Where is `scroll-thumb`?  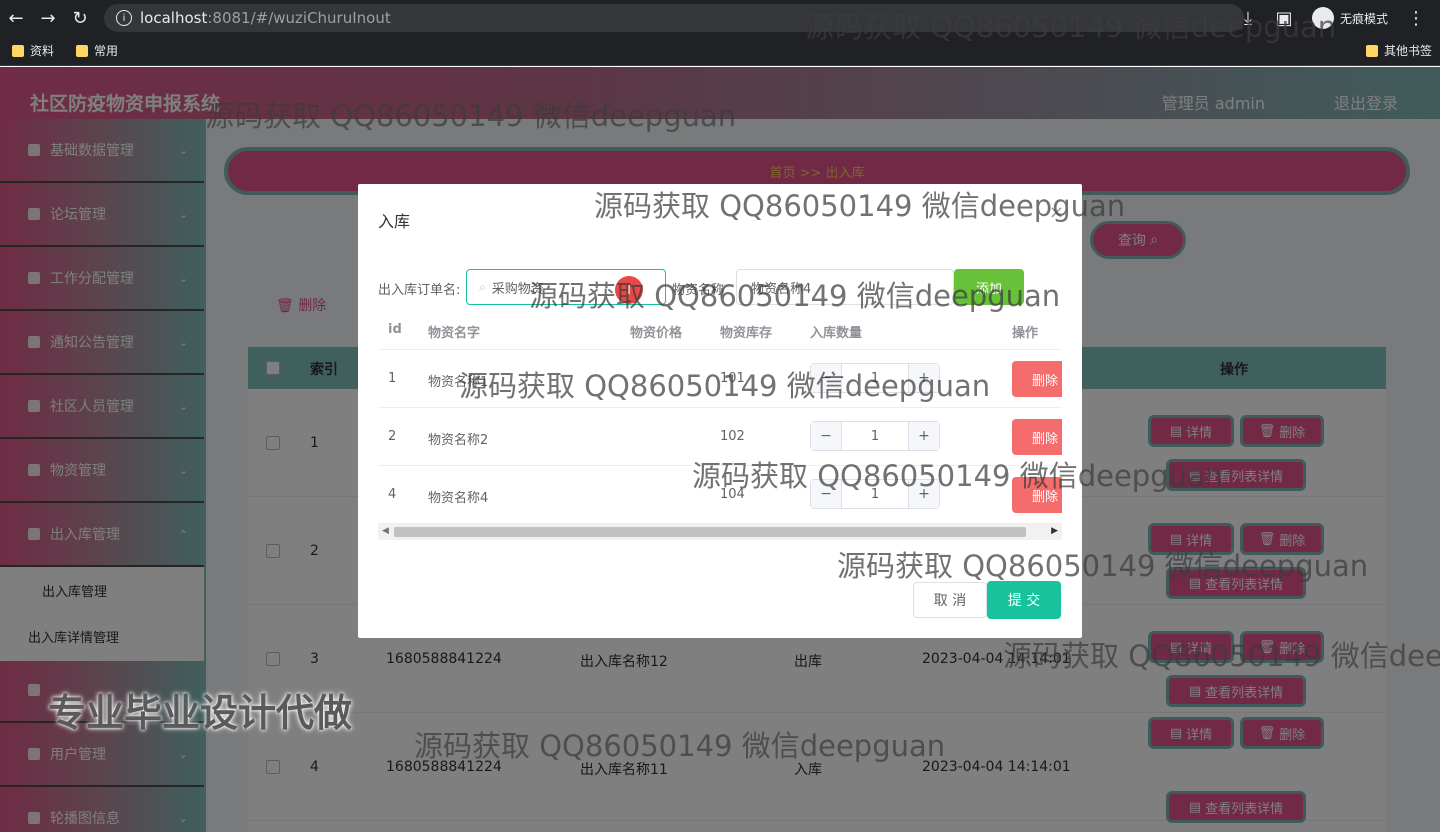
scroll-thumb is located at coordinates (710, 532).